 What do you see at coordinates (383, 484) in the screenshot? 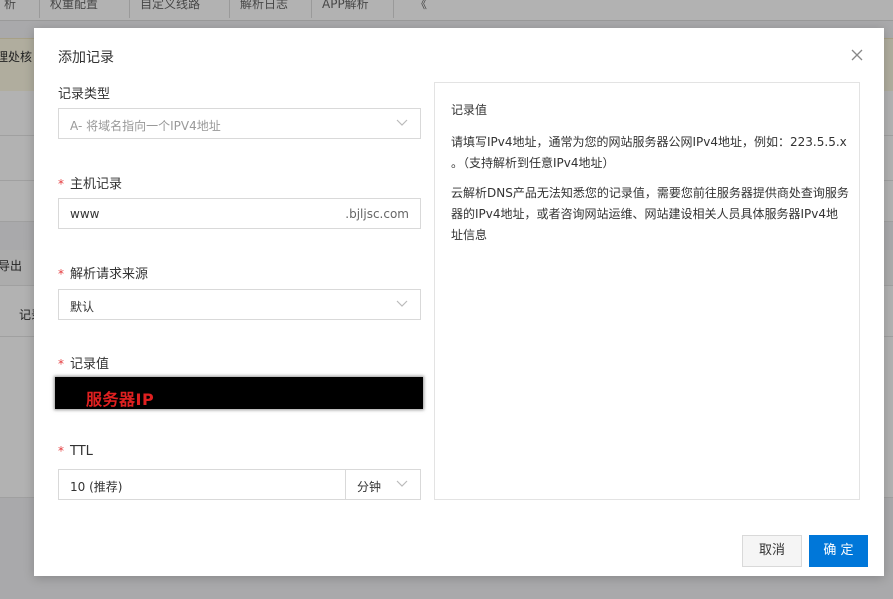
I see `ttl-unit-select: 分钟` at bounding box center [383, 484].